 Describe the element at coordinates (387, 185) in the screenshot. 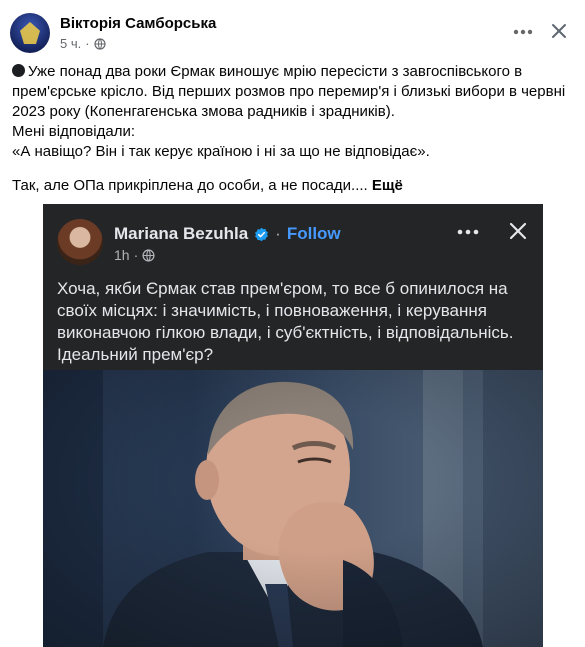

I see `see-more-link: Ещё` at that location.